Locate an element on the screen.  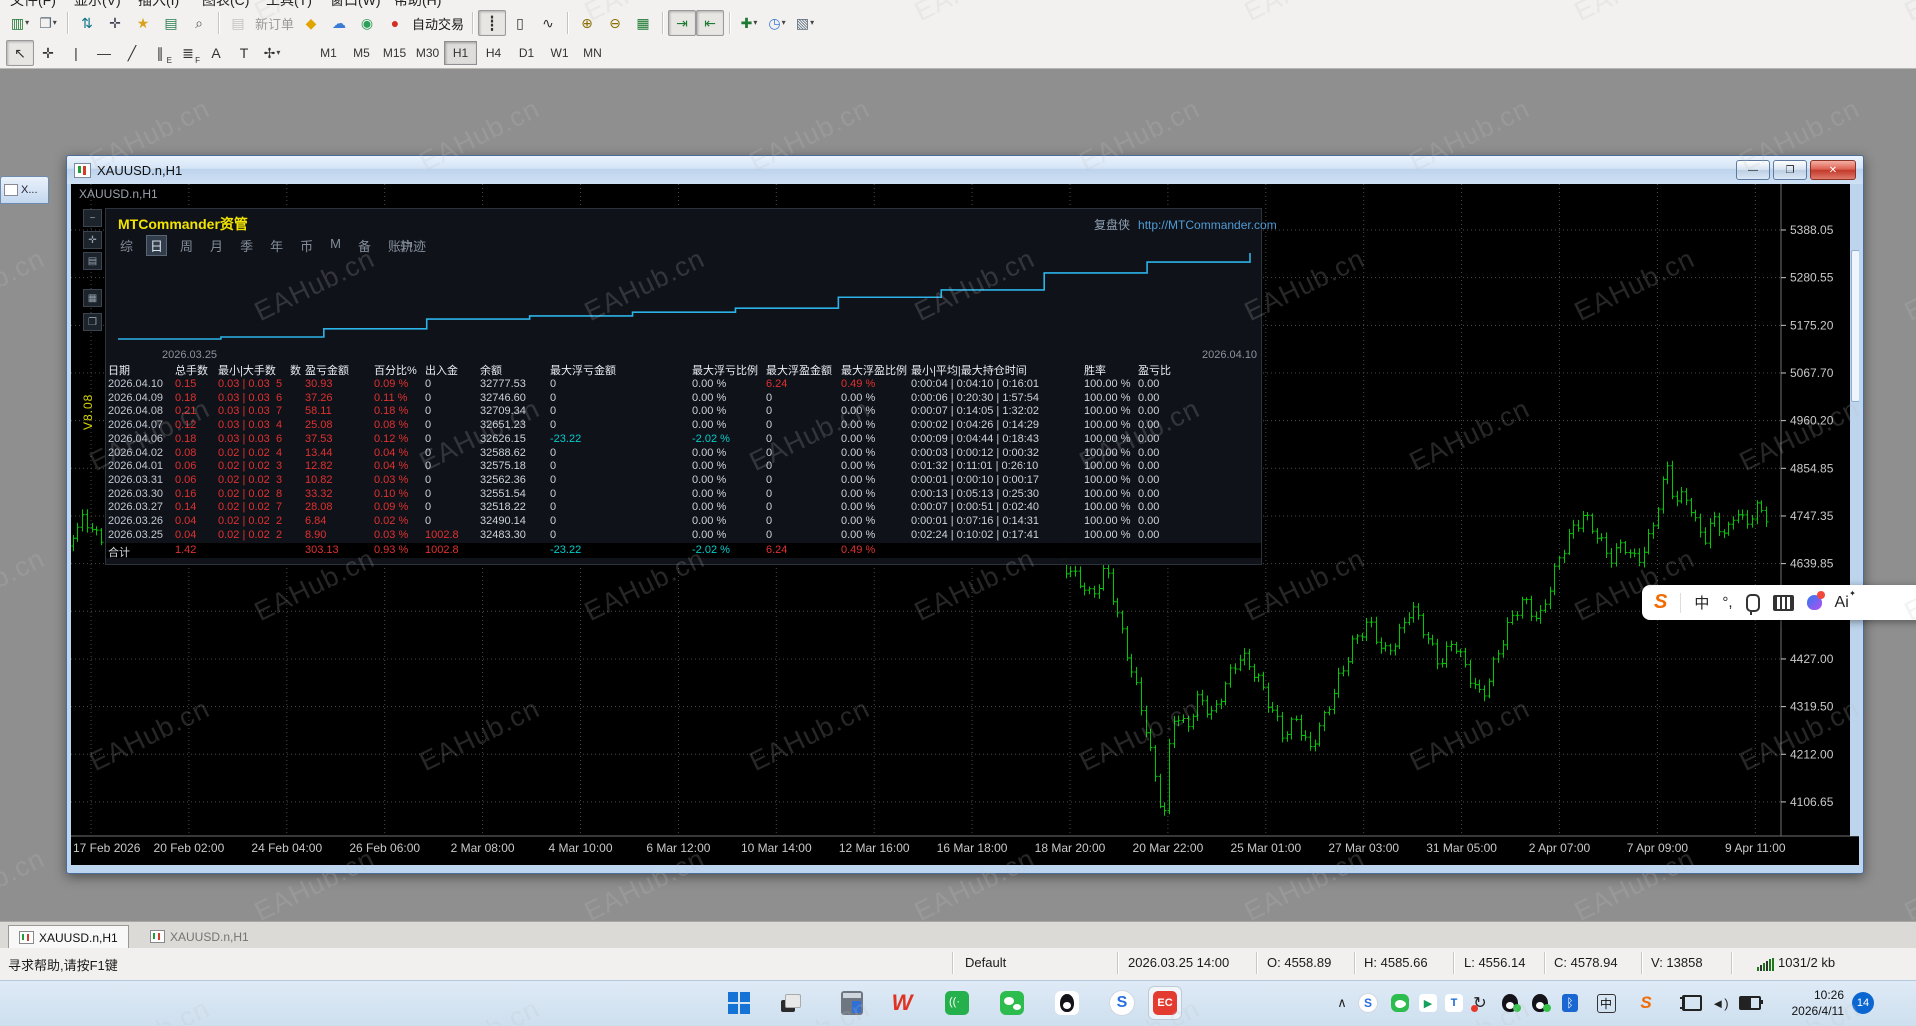
fibonacci-tool: ≣ F is located at coordinates (188, 53).